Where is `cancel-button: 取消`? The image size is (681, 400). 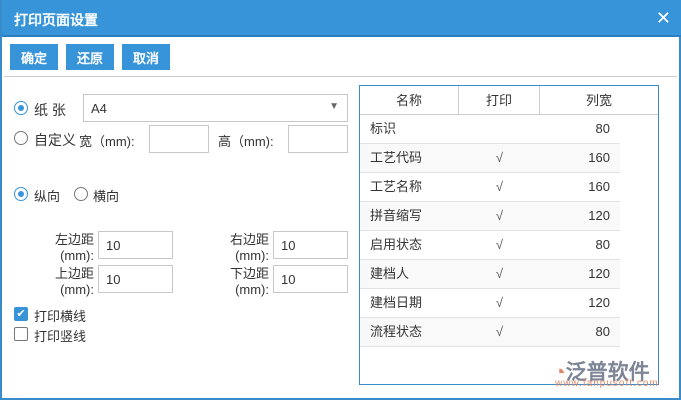 cancel-button: 取消 is located at coordinates (146, 57).